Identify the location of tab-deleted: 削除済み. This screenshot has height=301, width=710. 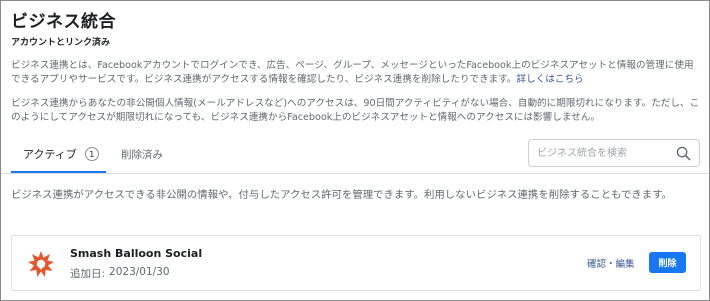
(142, 154).